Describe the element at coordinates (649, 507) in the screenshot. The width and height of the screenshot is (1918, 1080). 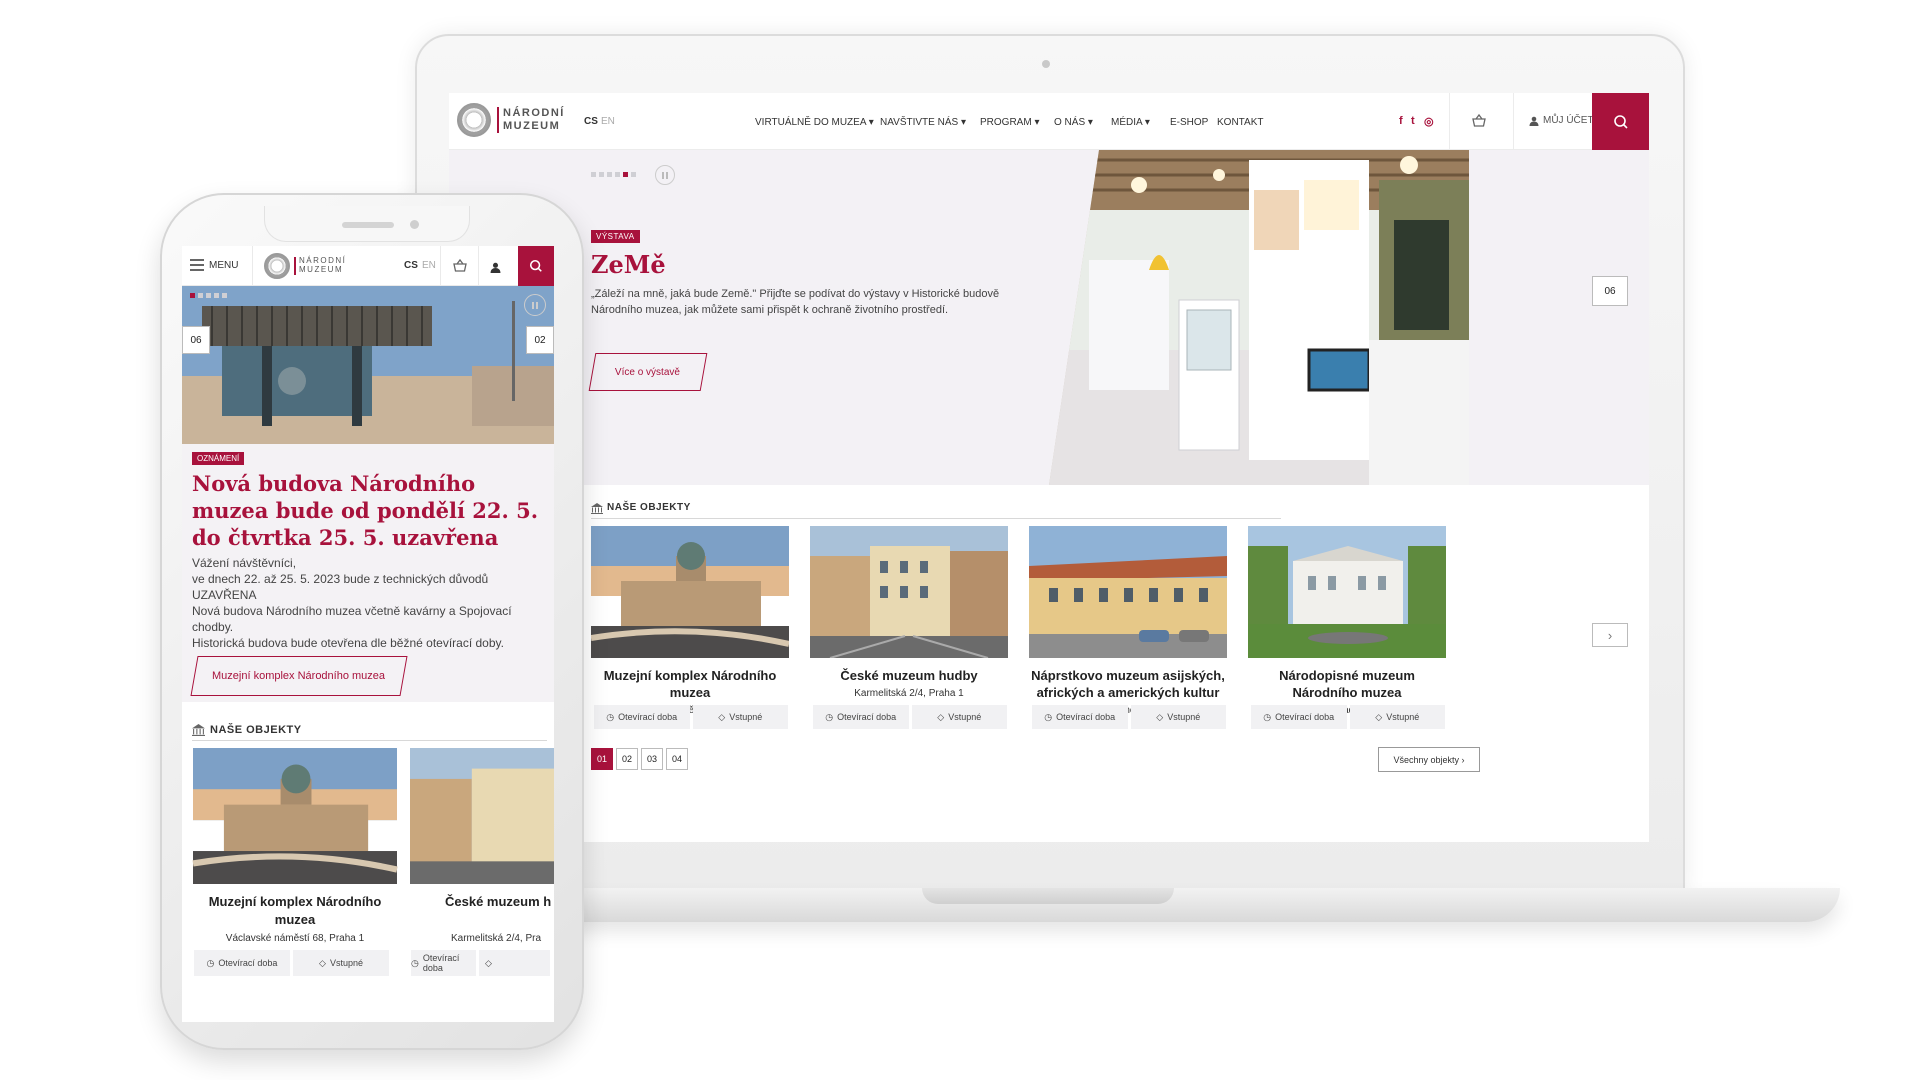
I see `objects-title: NAŠE OBJEKTY` at that location.